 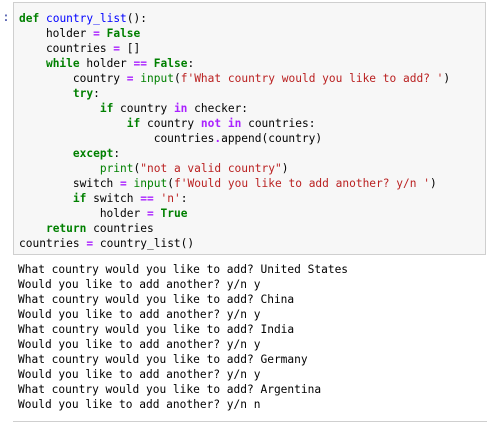 I want to click on code-line: if country not in countries:, so click(x=167, y=123).